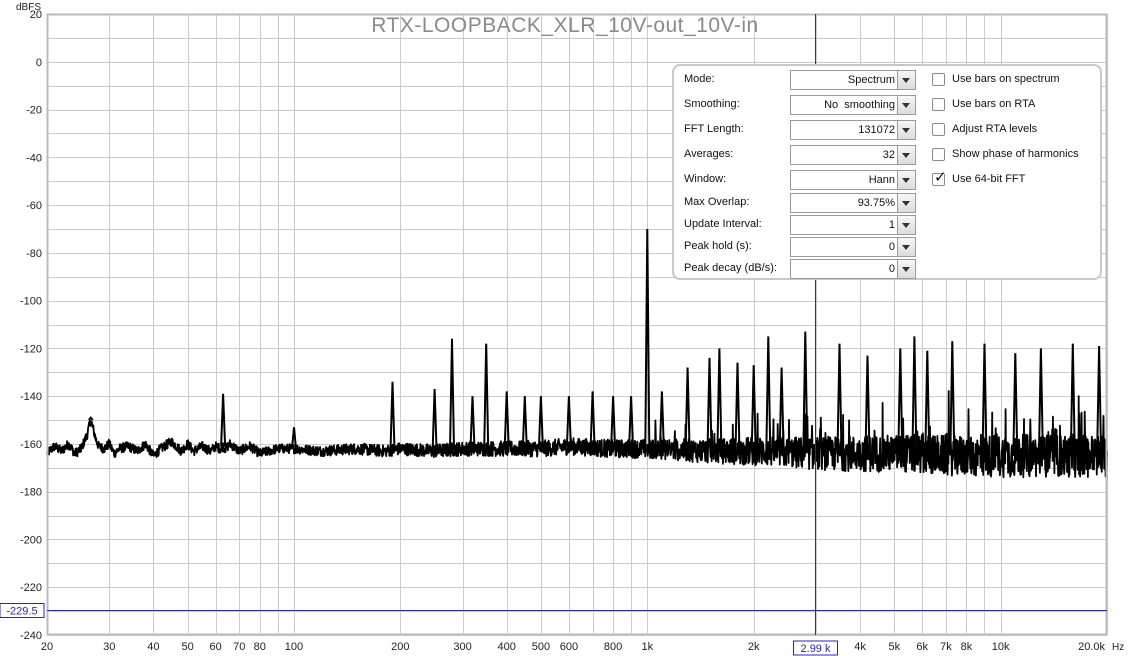  What do you see at coordinates (709, 154) in the screenshot?
I see `averages-label: Averages:` at bounding box center [709, 154].